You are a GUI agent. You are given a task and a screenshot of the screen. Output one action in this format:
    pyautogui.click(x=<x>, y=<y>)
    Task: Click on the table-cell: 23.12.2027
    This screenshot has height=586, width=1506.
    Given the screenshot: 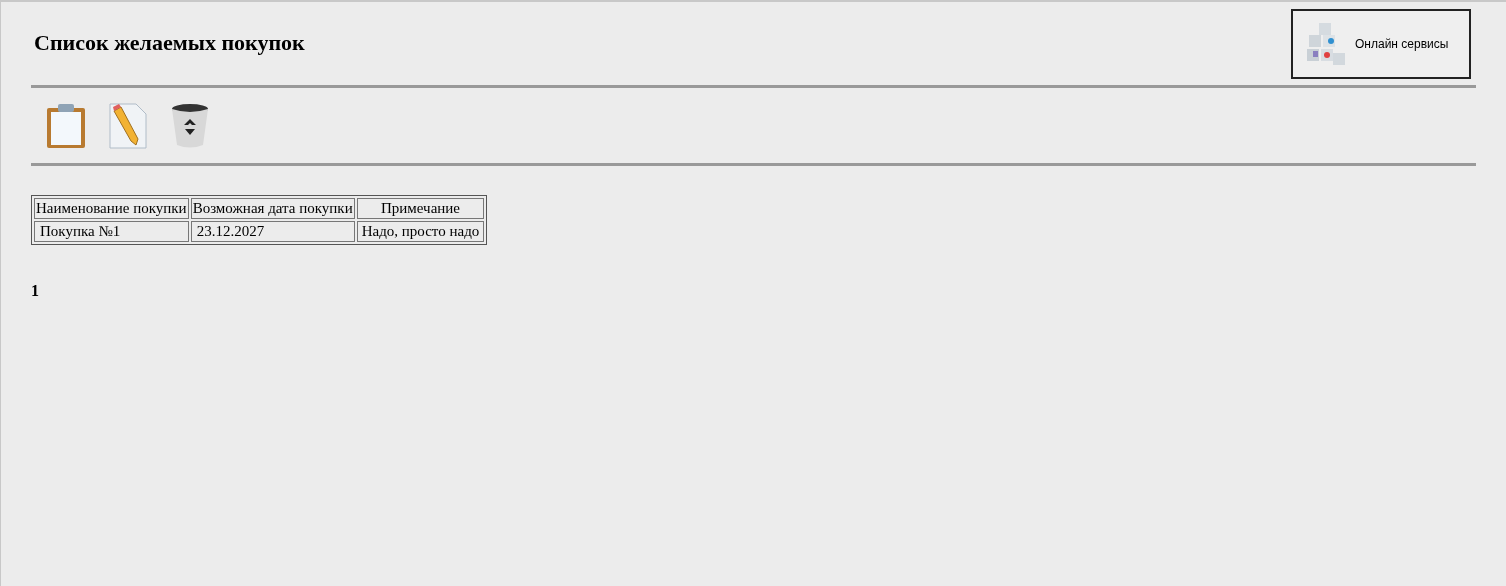 What is the action you would take?
    pyautogui.click(x=272, y=231)
    